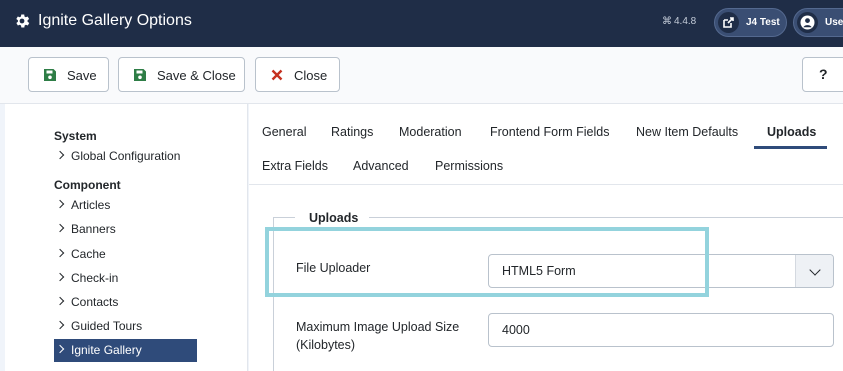 The width and height of the screenshot is (843, 371). What do you see at coordinates (661, 271) in the screenshot?
I see `file-uploader-select: HTML5 Form` at bounding box center [661, 271].